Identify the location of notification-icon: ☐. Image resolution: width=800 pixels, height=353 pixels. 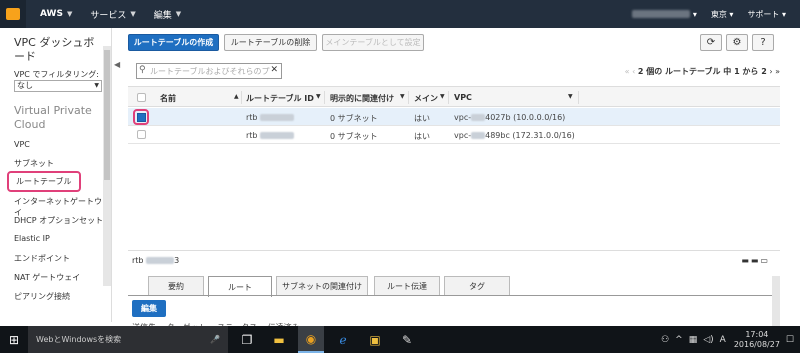
(790, 340).